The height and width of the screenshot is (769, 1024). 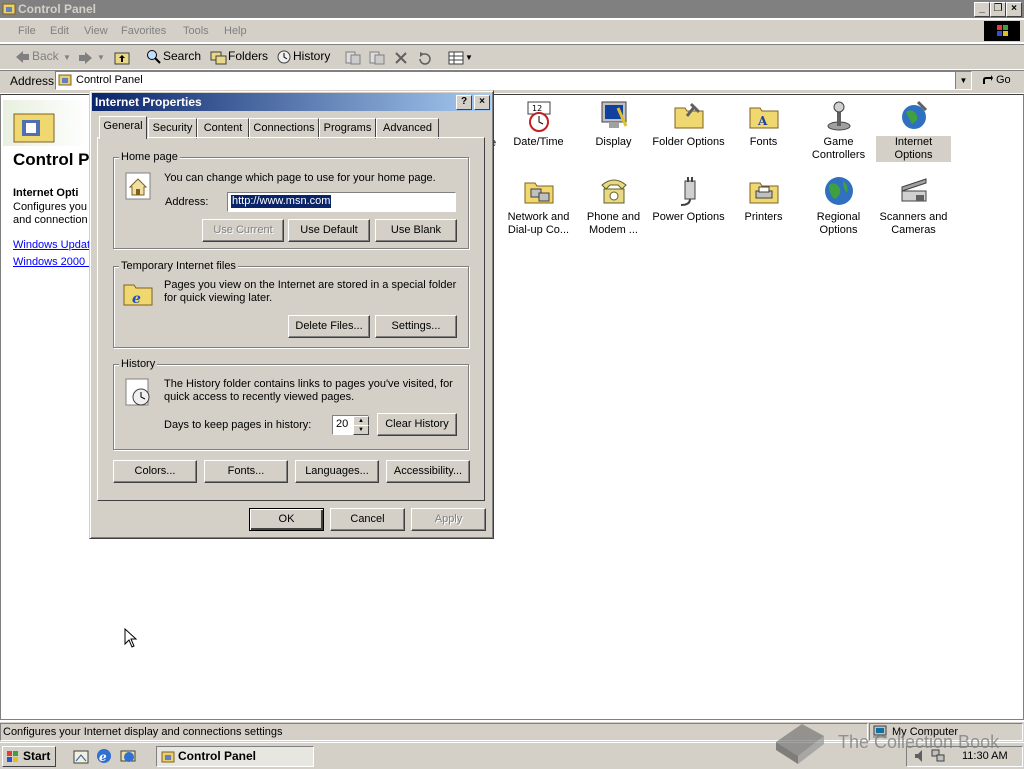 I want to click on display-item: Display, so click(x=613, y=124).